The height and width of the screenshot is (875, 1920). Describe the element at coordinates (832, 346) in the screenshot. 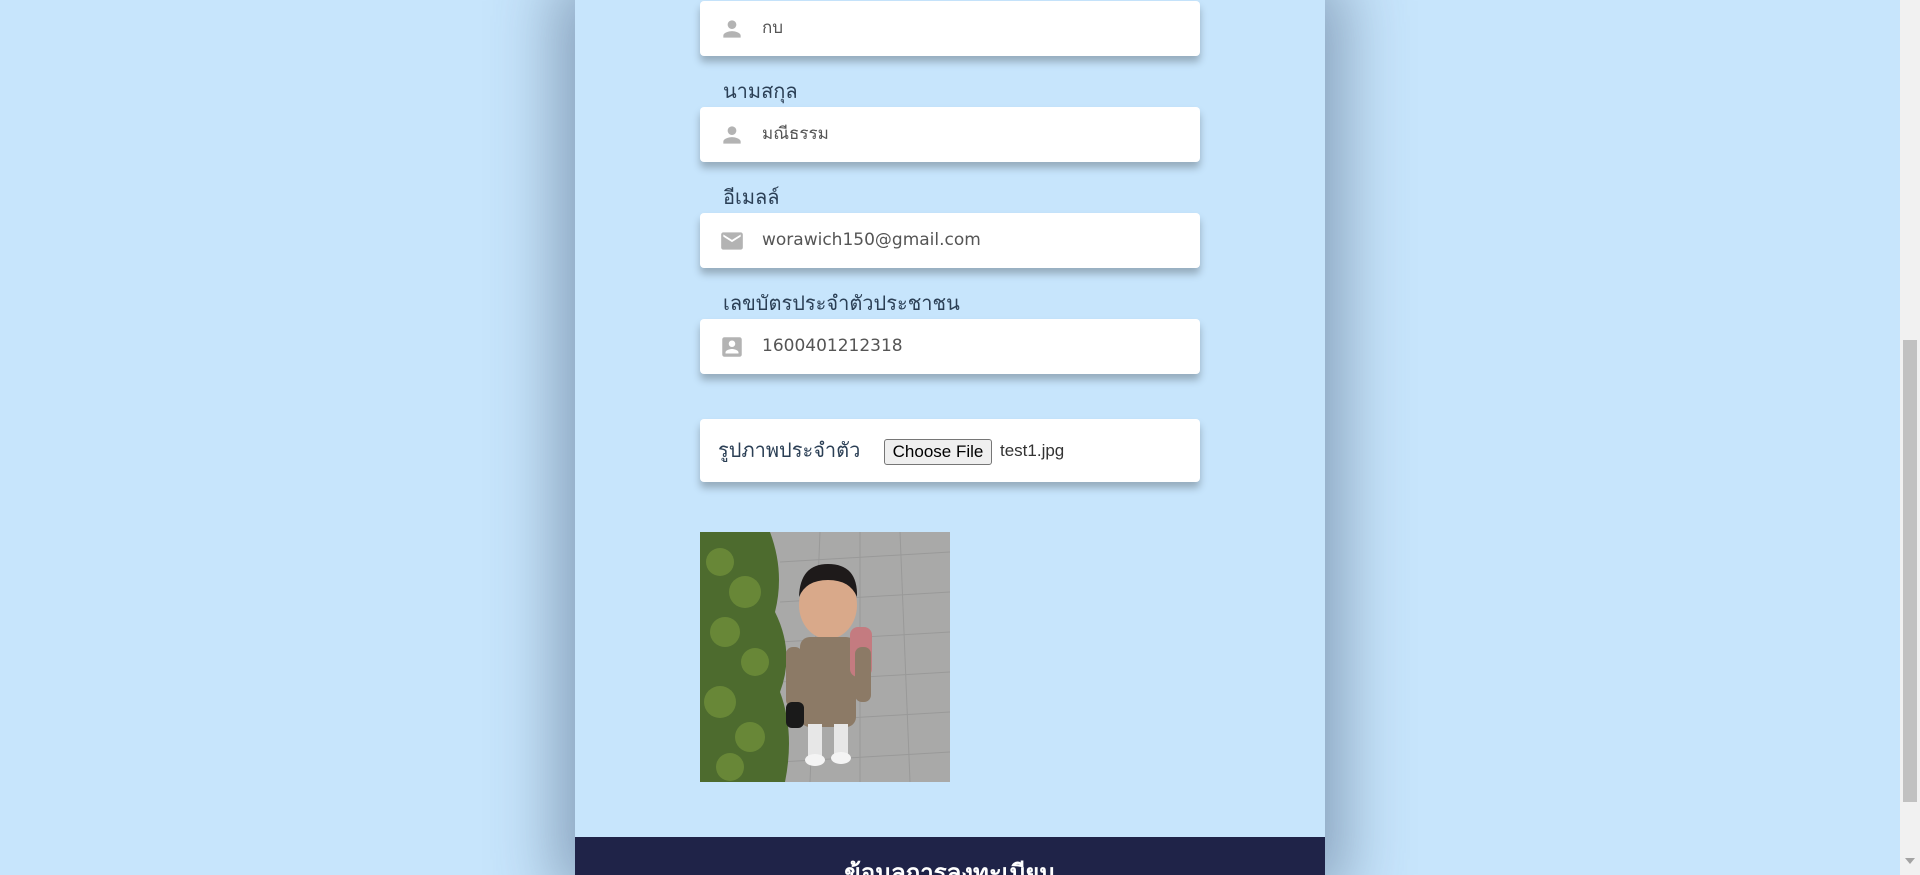

I see `id-number-value: 1600401212318` at that location.